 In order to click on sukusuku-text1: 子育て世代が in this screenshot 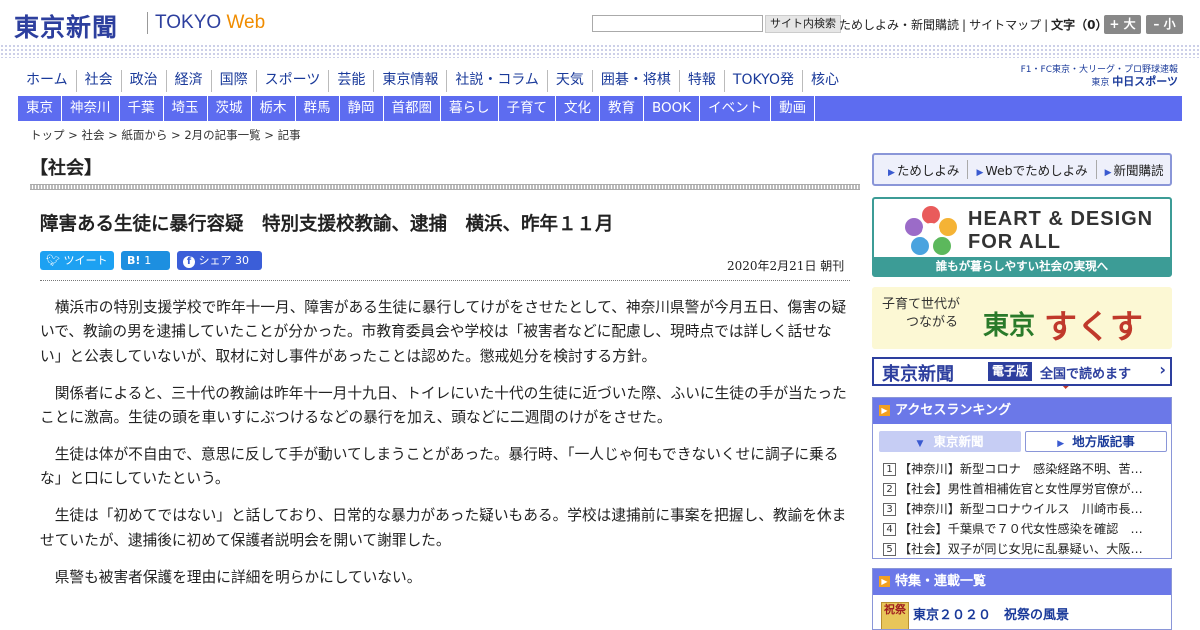, I will do `click(921, 304)`.